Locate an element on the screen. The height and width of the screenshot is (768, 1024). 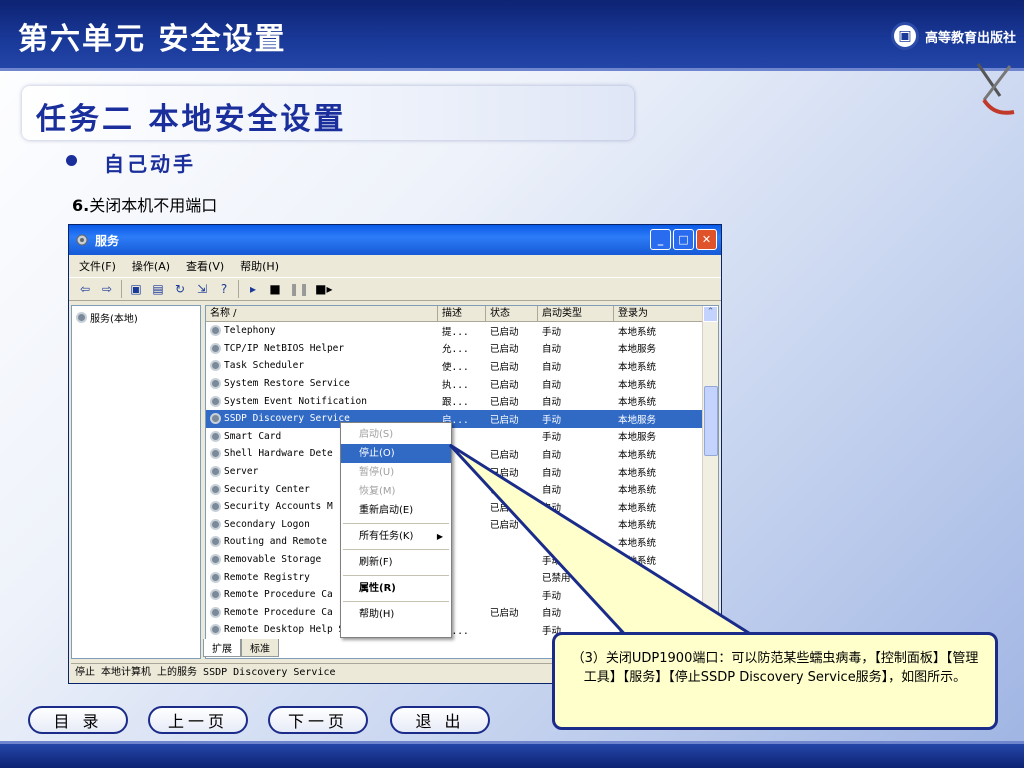
console-icon: ▣ is located at coordinates (136, 289).